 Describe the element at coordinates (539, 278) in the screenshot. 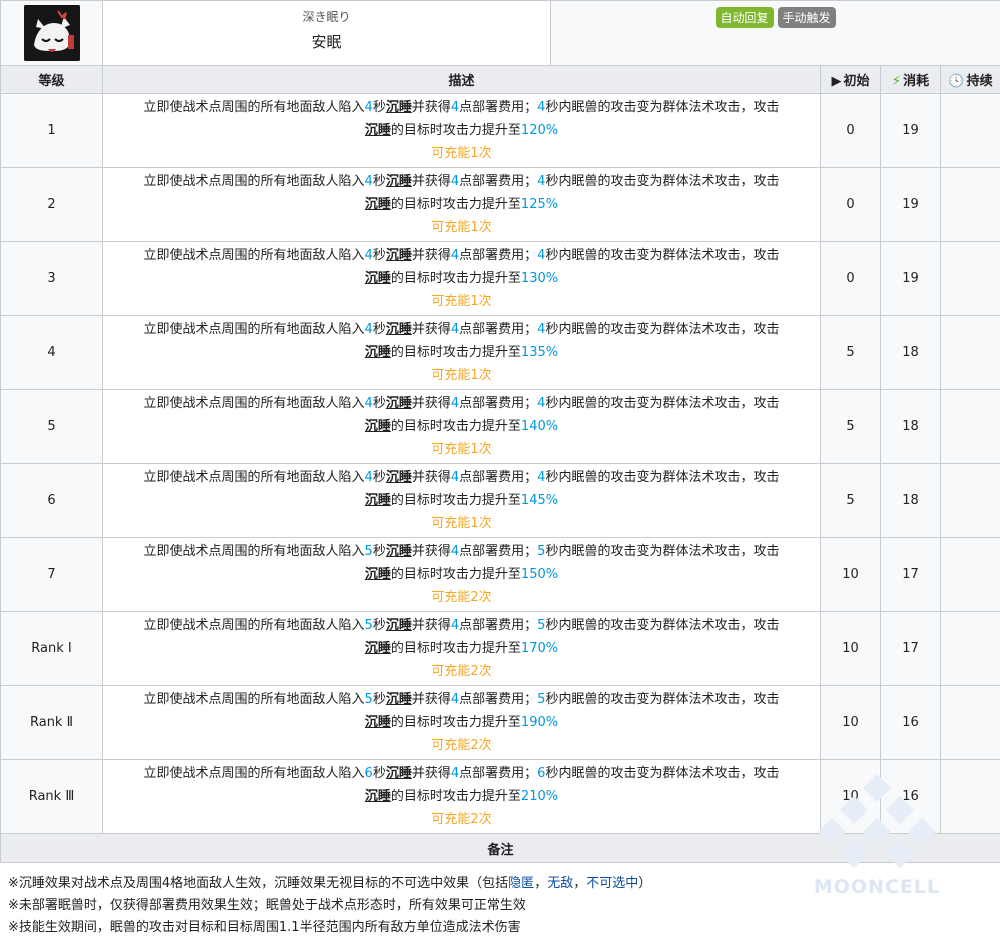

I see `attack-percent-value: 130%` at that location.